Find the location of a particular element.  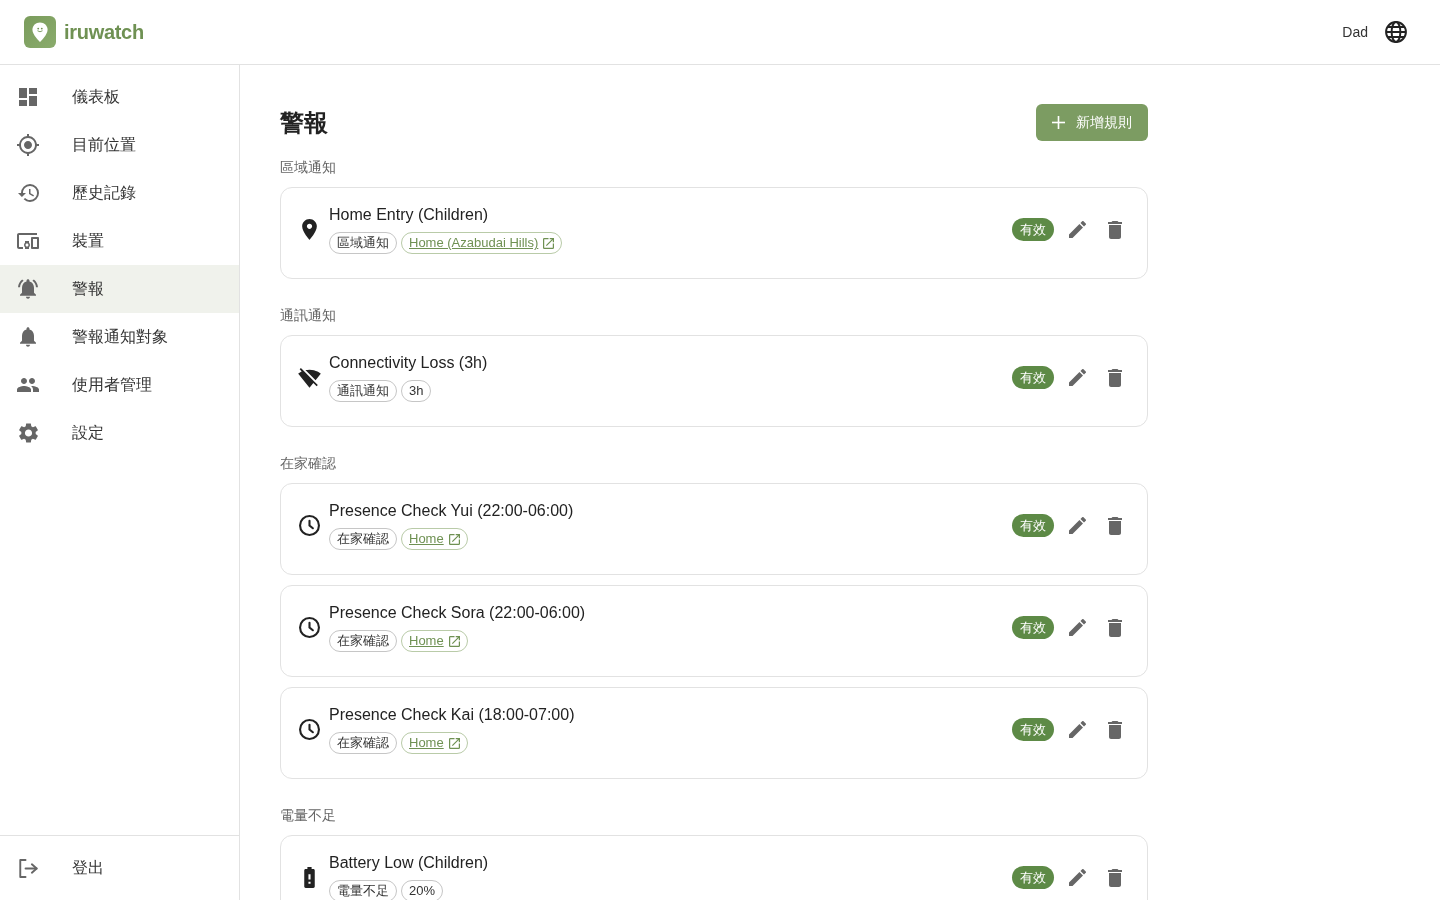

map-pin-icon is located at coordinates (309, 229).